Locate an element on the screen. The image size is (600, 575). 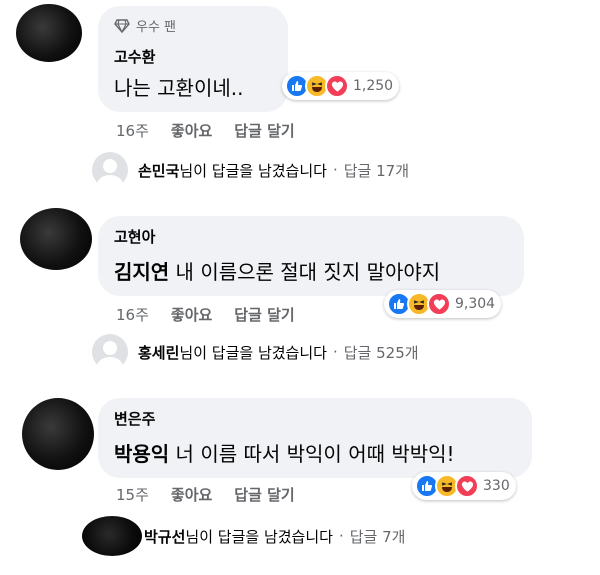
reply-author: 손민국 is located at coordinates (159, 170).